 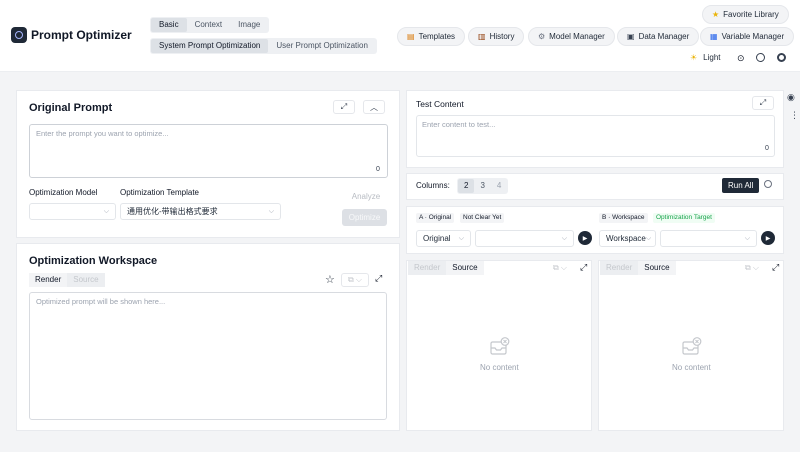 What do you see at coordinates (708, 238) in the screenshot?
I see `column-b-model-select: ⌵` at bounding box center [708, 238].